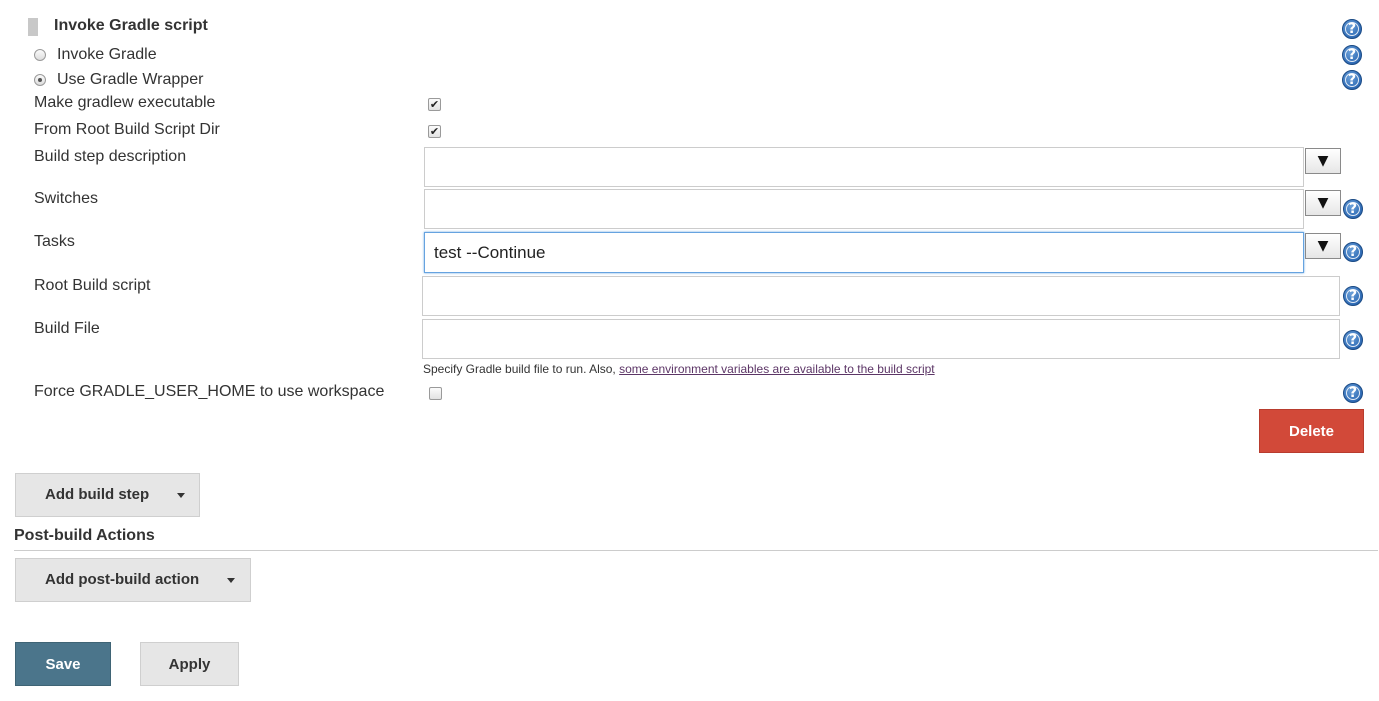  I want to click on from-root-label: From Root Build Script Dir, so click(127, 129).